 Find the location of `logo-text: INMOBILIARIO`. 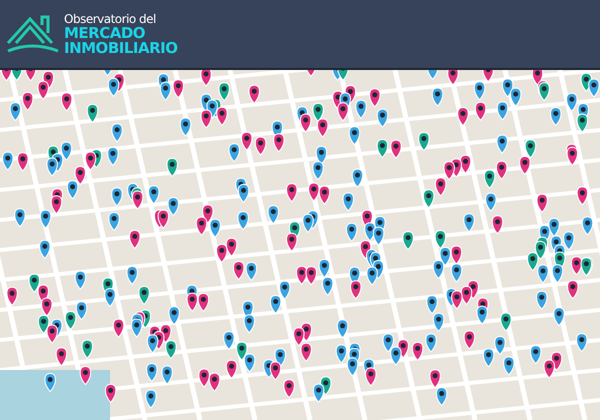

logo-text: INMOBILIARIO is located at coordinates (121, 48).